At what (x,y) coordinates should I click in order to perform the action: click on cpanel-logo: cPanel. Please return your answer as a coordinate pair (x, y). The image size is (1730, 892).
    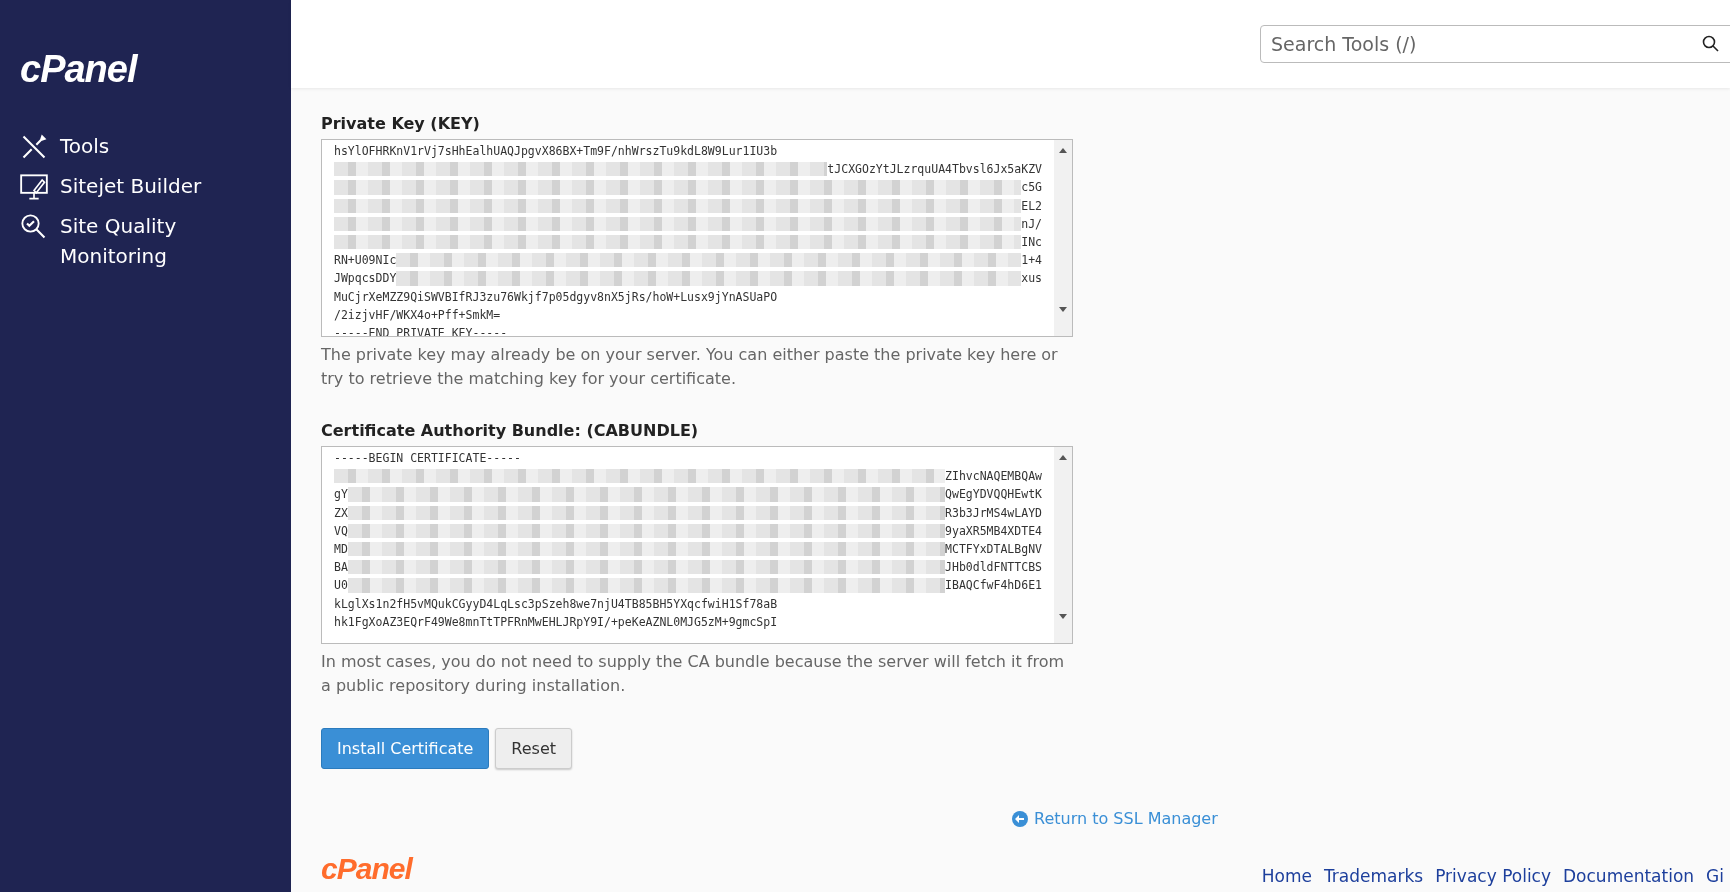
    Looking at the image, I should click on (78, 69).